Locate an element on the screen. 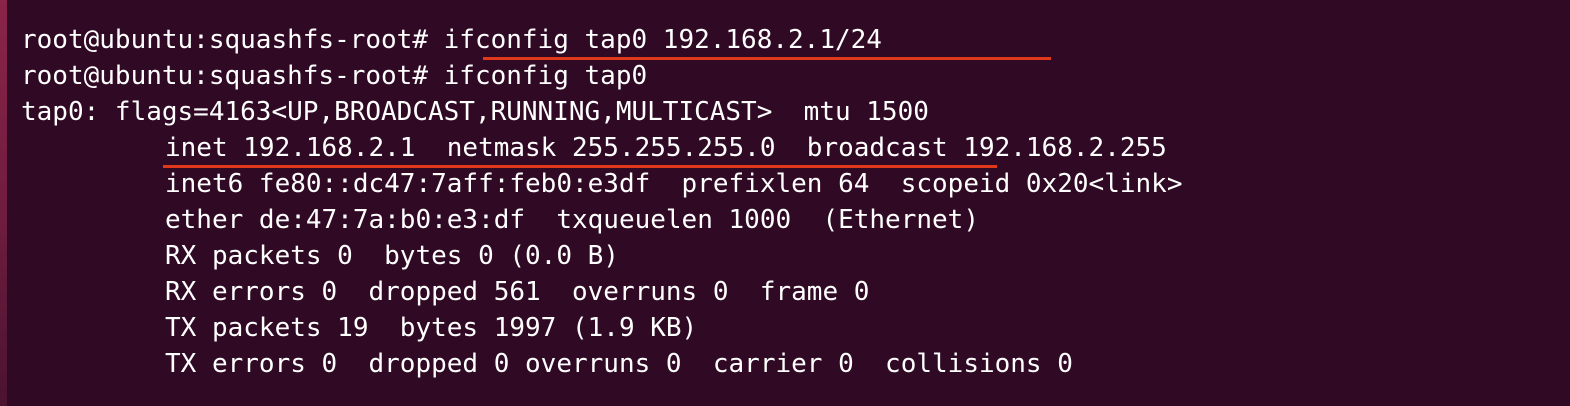  annotation-underline-command is located at coordinates (767, 58).